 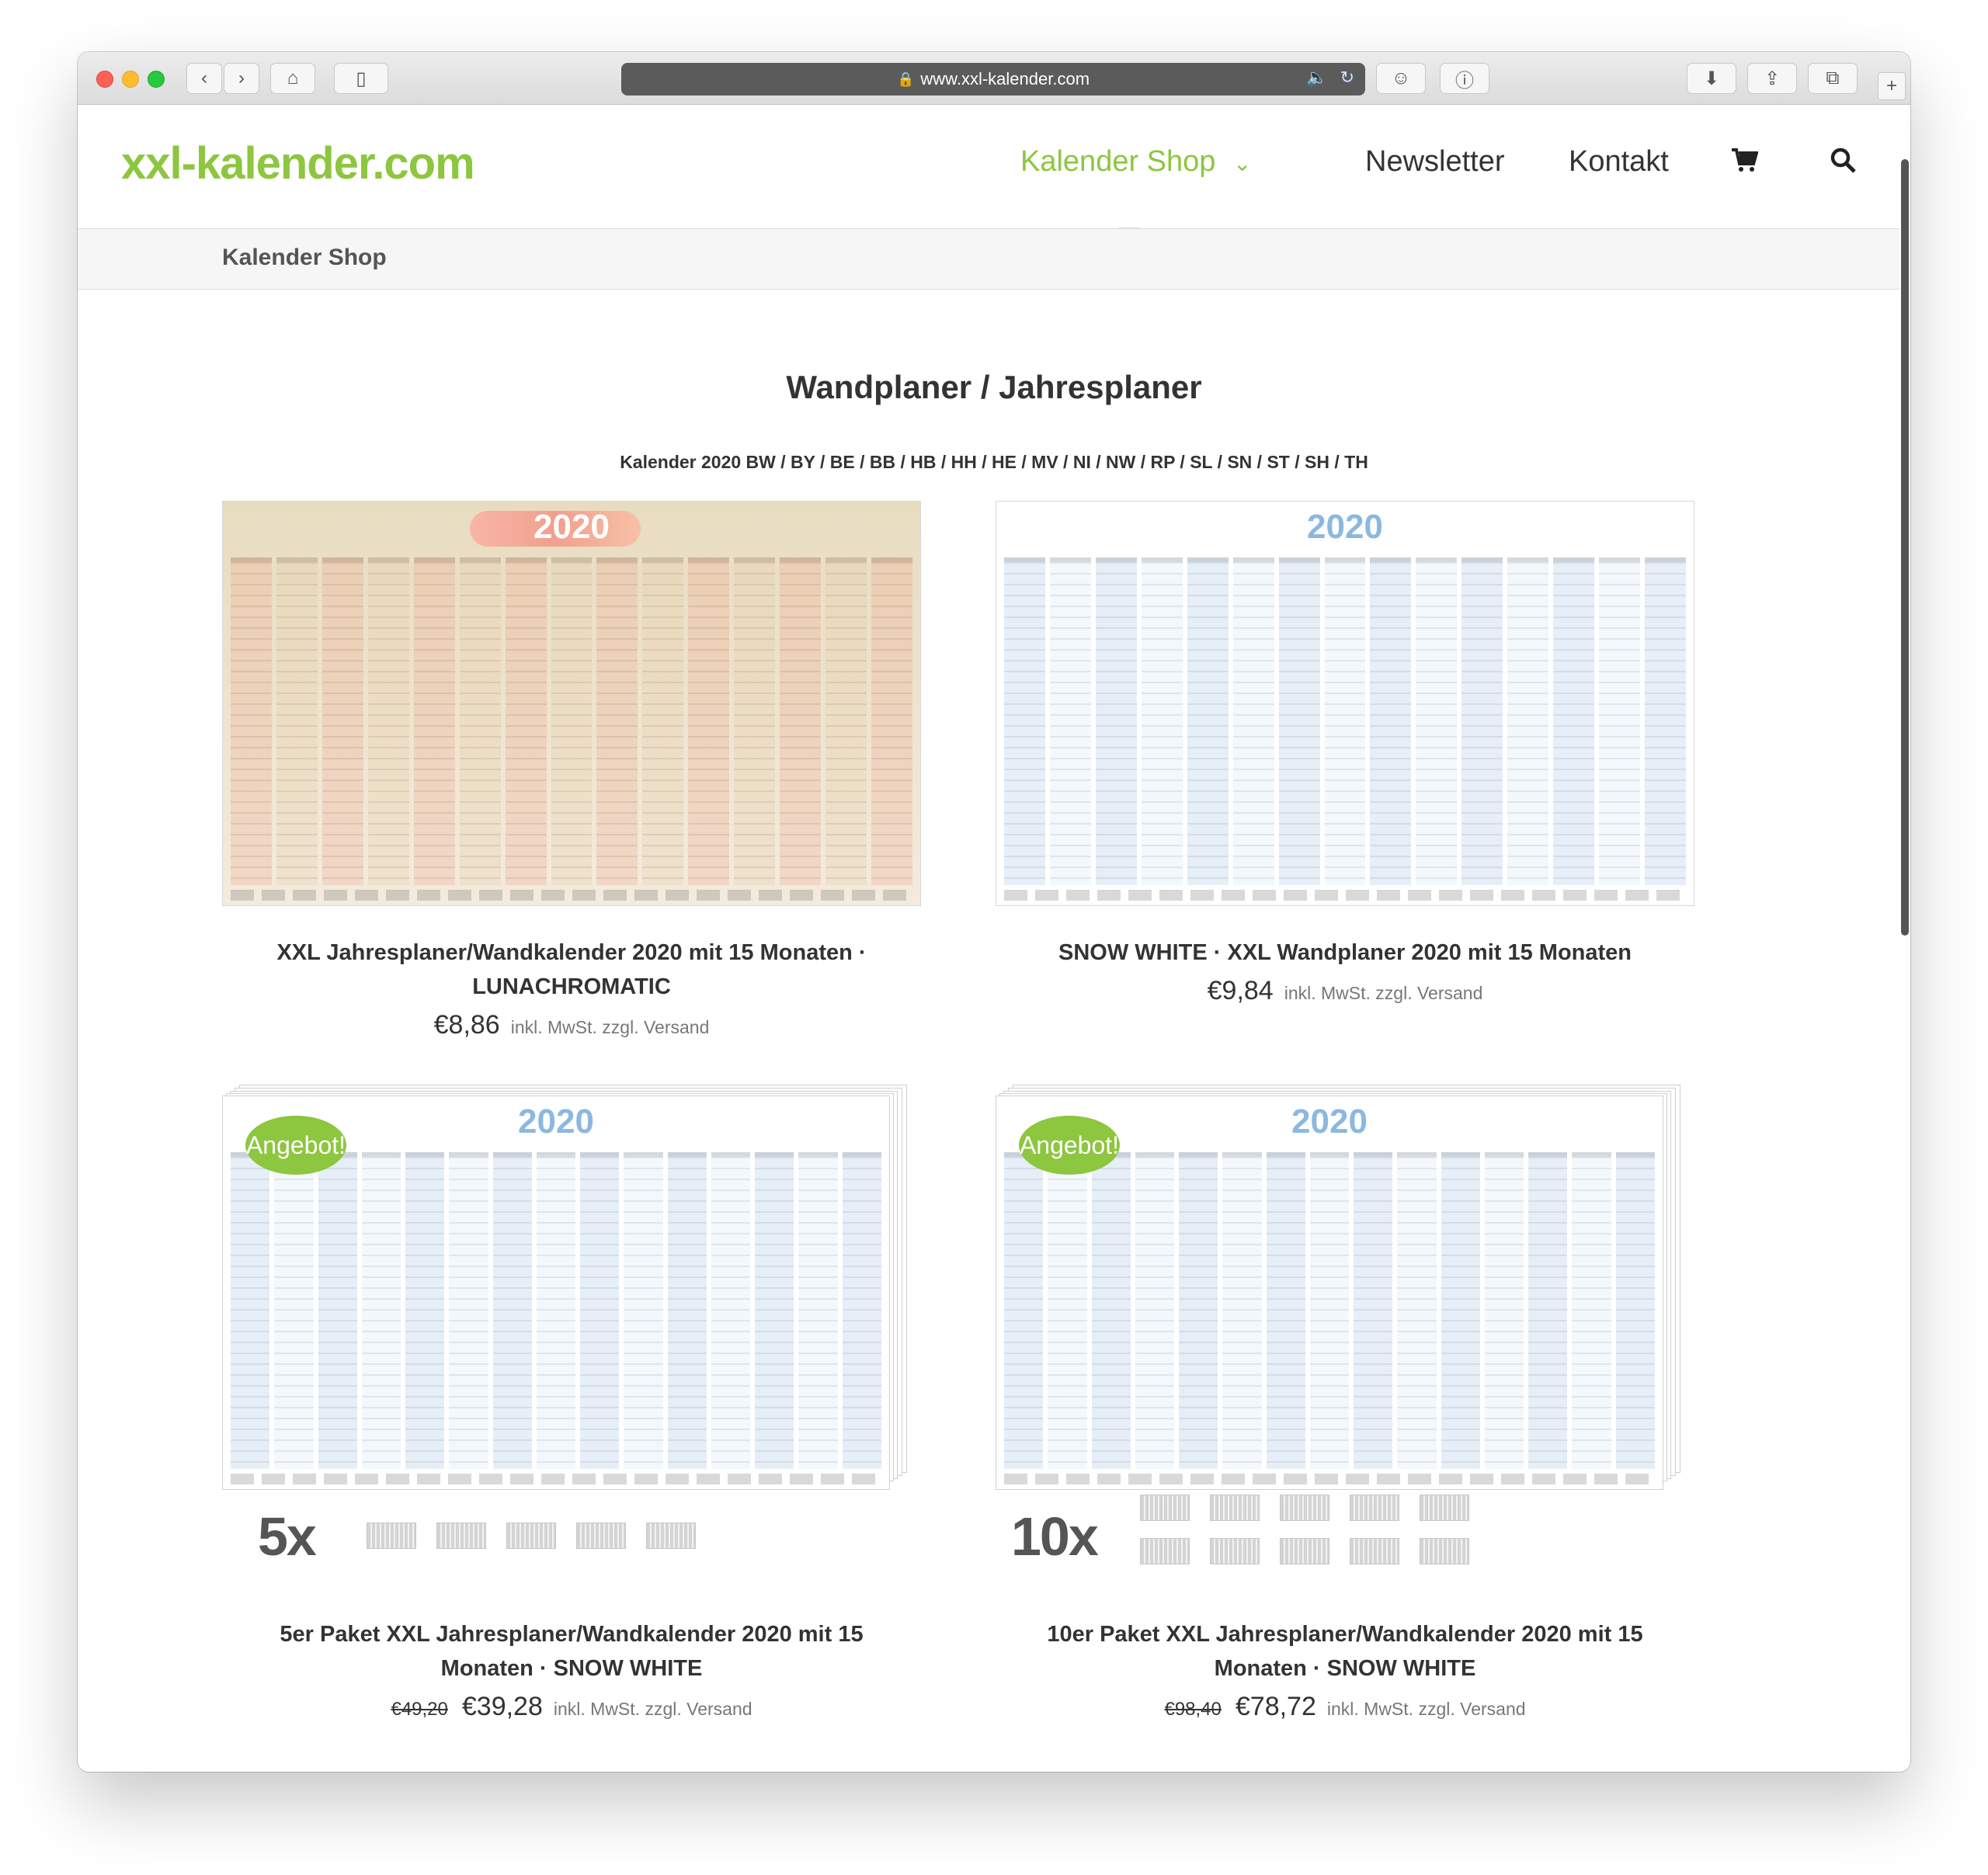 What do you see at coordinates (295, 1145) in the screenshot?
I see `sale-badge: Angebot!` at bounding box center [295, 1145].